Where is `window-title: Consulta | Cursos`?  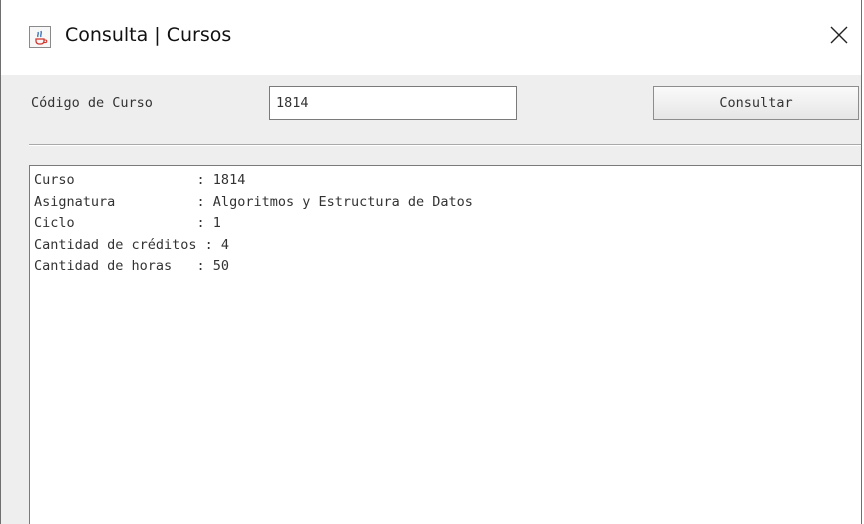 window-title: Consulta | Cursos is located at coordinates (148, 35).